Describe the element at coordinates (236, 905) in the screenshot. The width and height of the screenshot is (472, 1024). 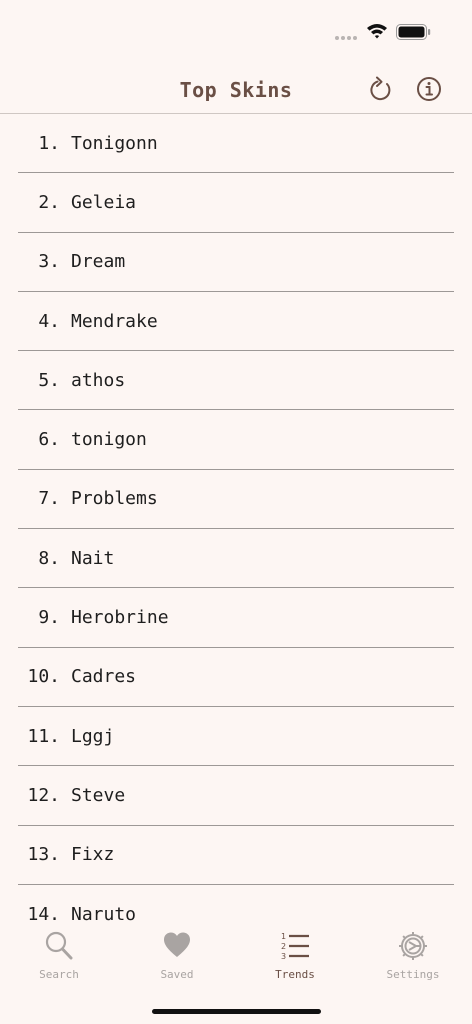
I see `list-item: 14. Naruto` at that location.